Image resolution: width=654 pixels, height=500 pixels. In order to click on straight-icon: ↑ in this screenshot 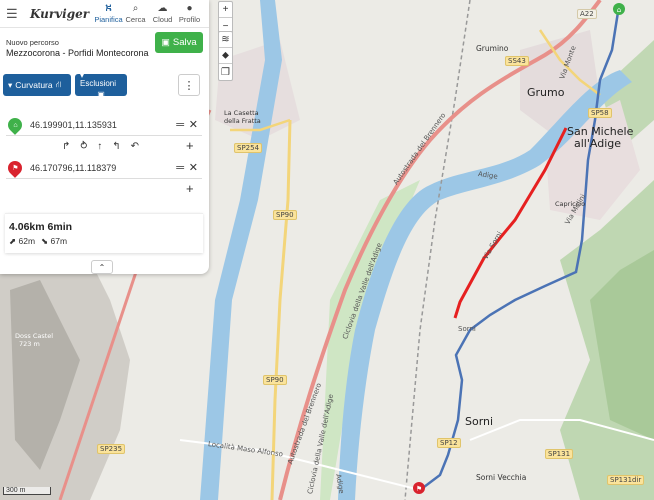, I will do `click(100, 146)`.